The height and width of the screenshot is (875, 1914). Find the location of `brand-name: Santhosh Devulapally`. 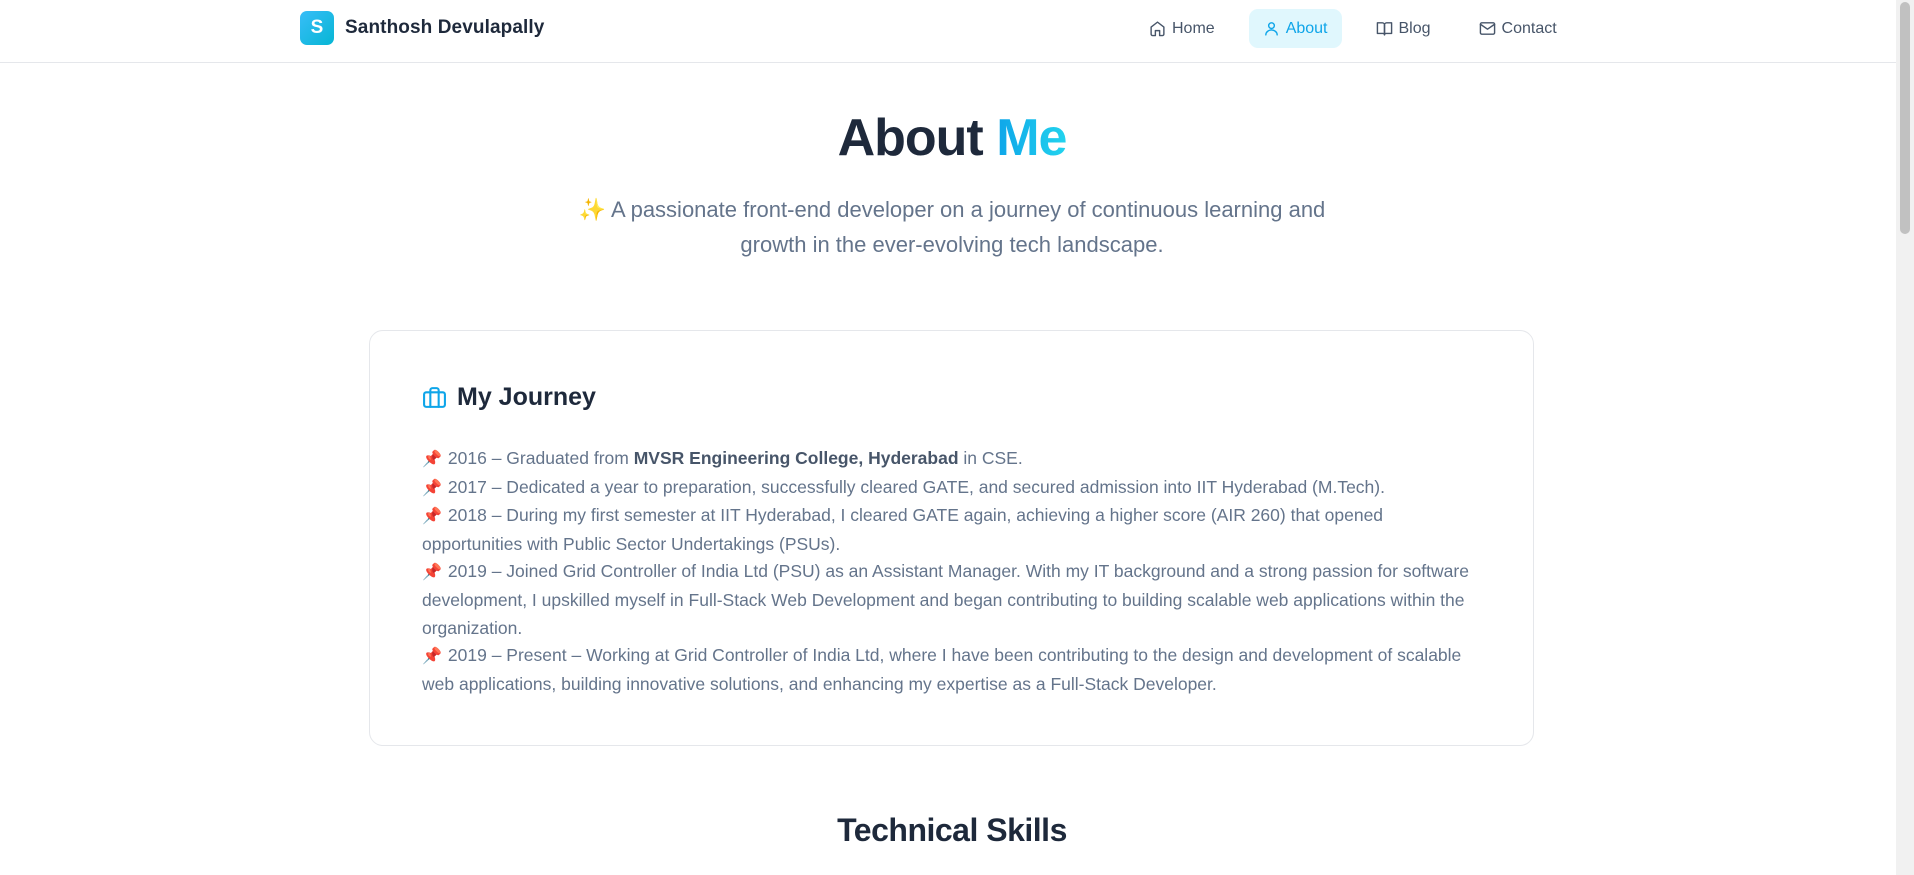

brand-name: Santhosh Devulapally is located at coordinates (445, 27).